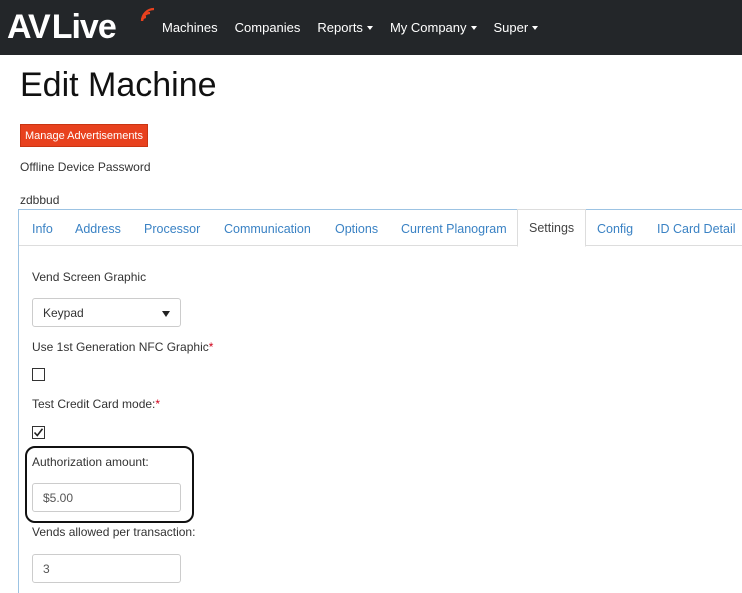 The height and width of the screenshot is (593, 742). I want to click on tab-info: Info, so click(42, 228).